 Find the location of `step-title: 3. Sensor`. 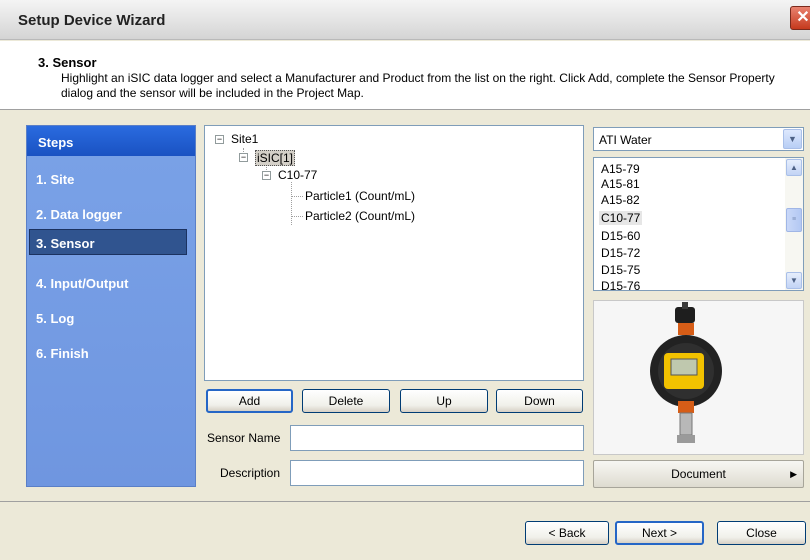

step-title: 3. Sensor is located at coordinates (67, 62).